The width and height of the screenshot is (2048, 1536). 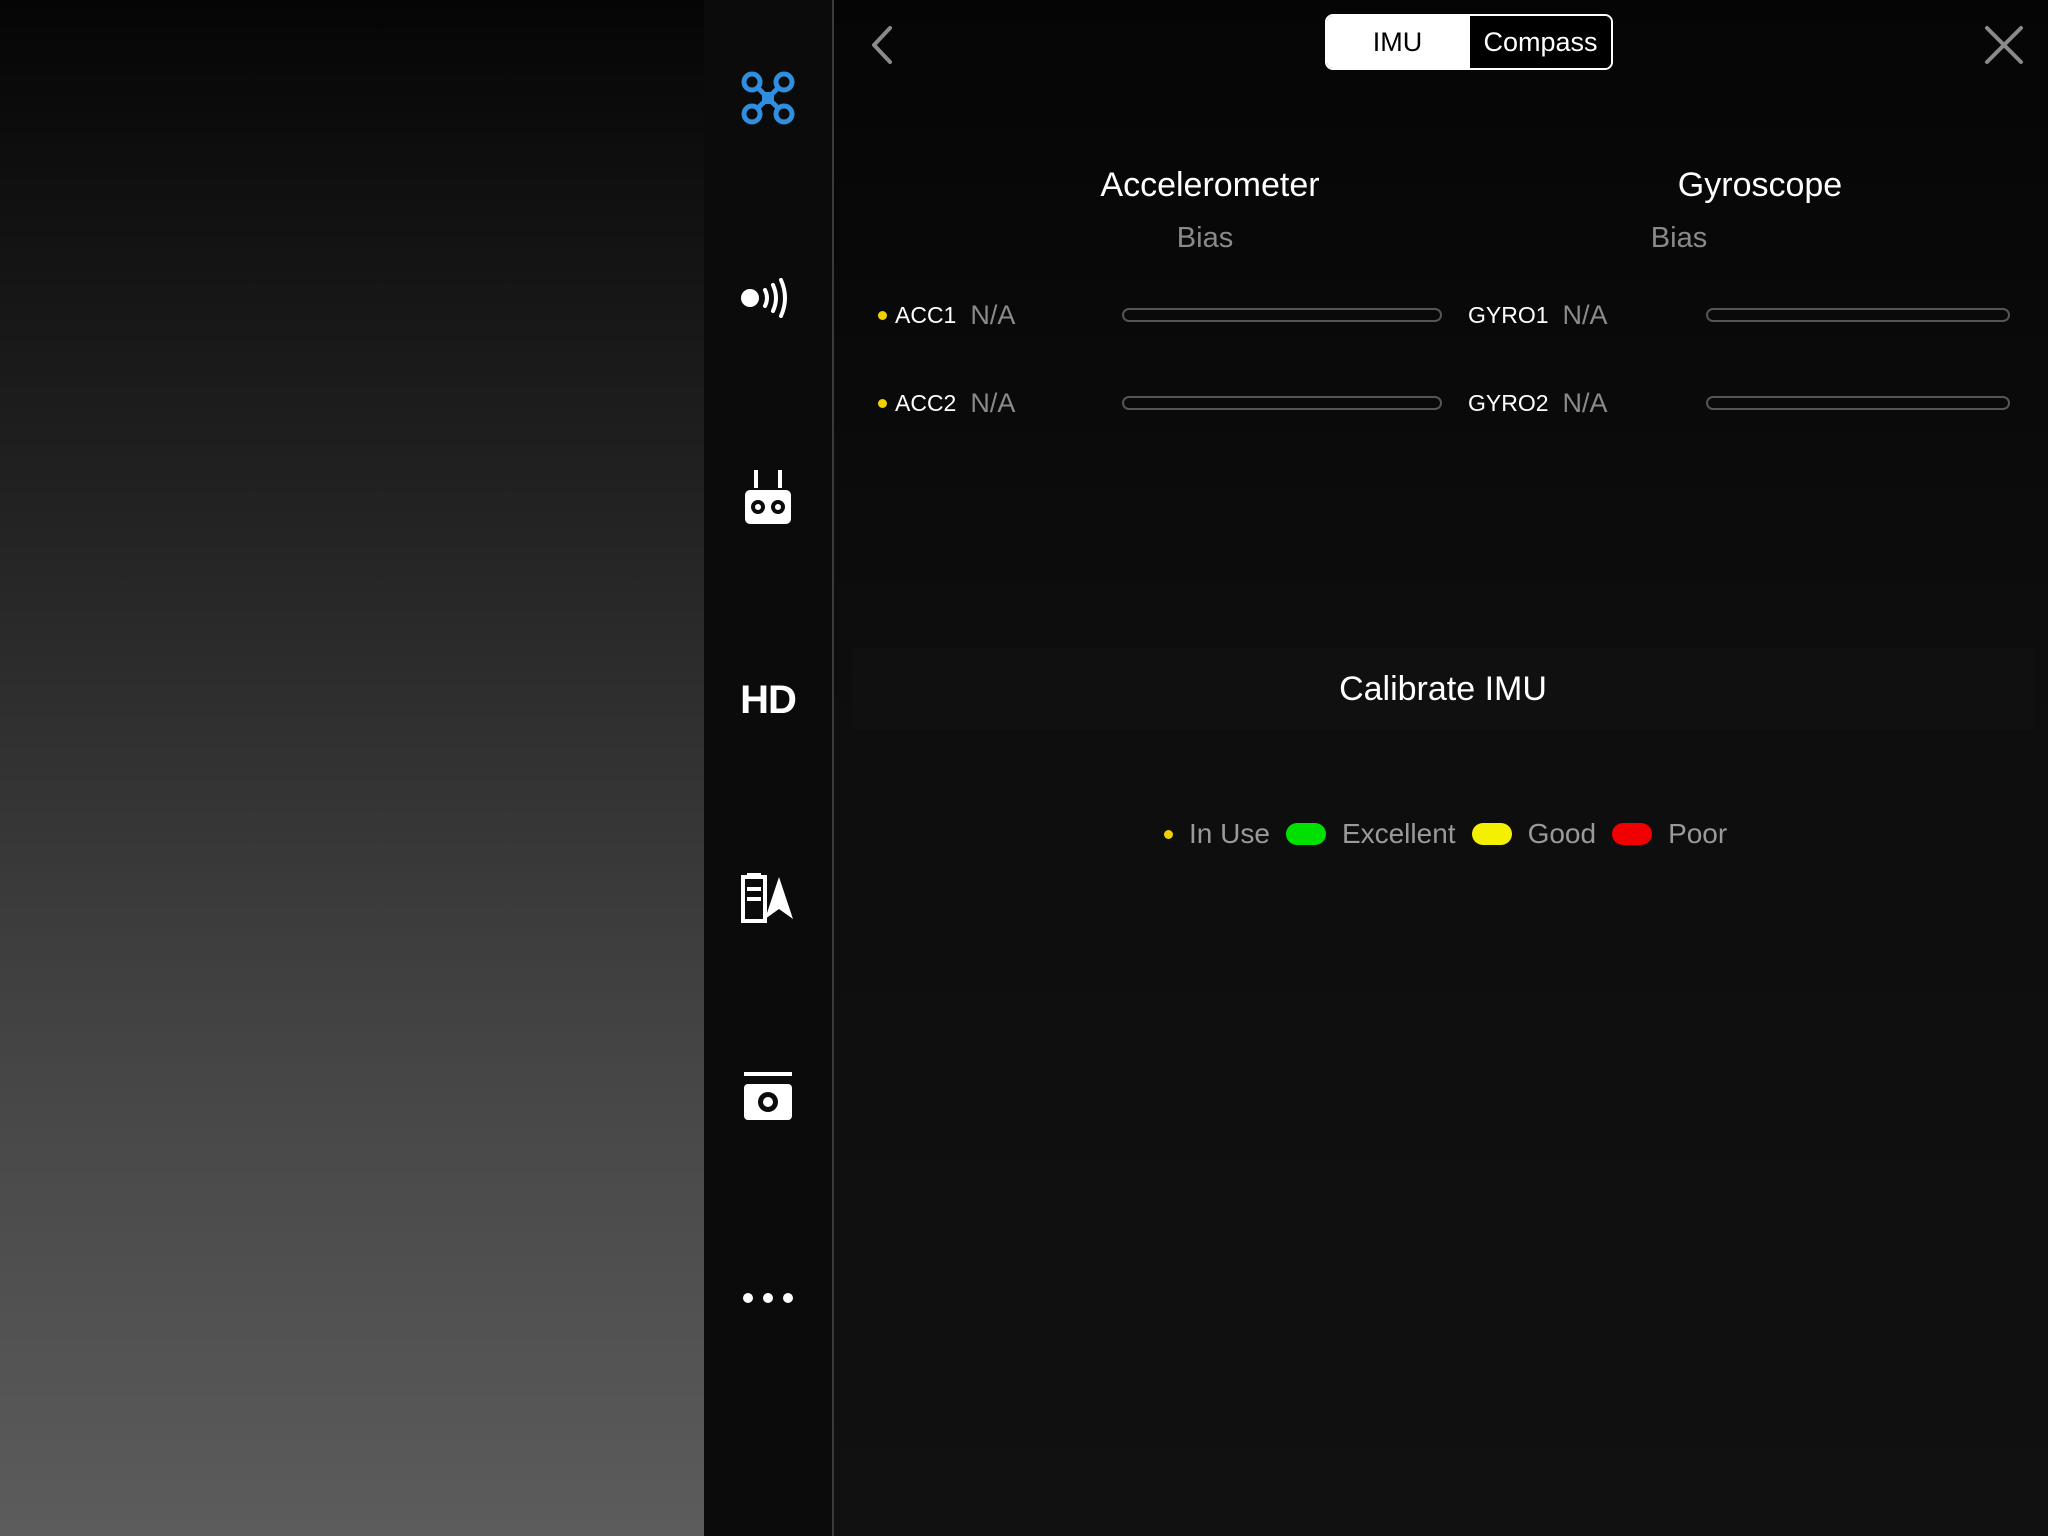 What do you see at coordinates (884, 49) in the screenshot?
I see `chevron-left-icon` at bounding box center [884, 49].